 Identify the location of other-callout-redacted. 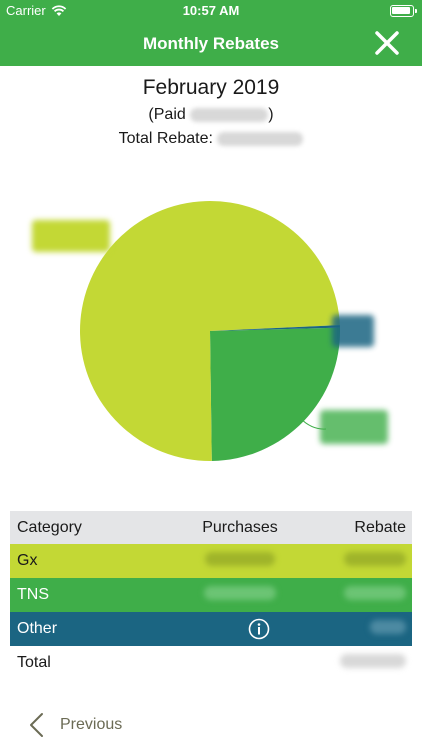
(353, 331).